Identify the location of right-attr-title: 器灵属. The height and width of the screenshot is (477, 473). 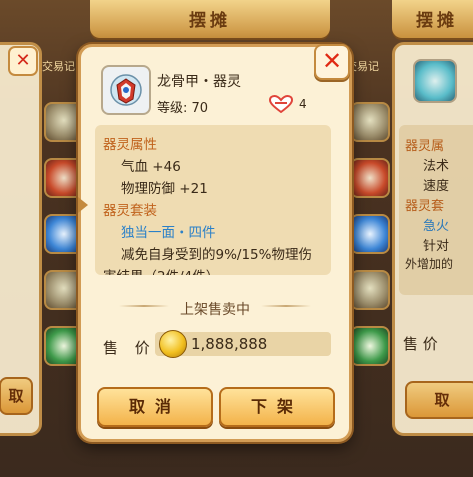
(425, 146).